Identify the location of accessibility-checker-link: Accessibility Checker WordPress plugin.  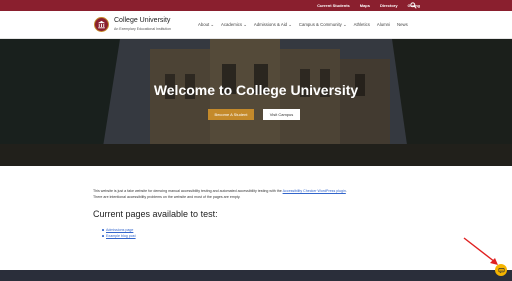
(314, 191).